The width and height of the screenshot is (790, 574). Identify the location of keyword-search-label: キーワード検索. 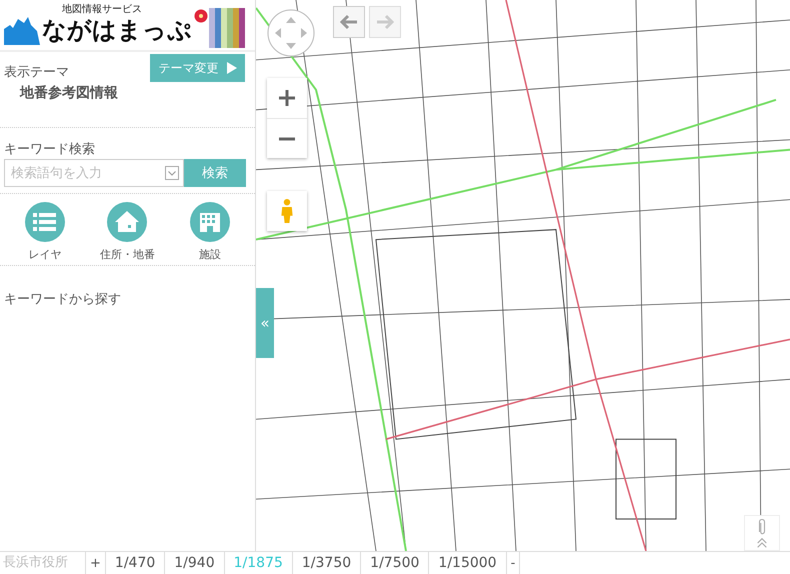
(49, 149).